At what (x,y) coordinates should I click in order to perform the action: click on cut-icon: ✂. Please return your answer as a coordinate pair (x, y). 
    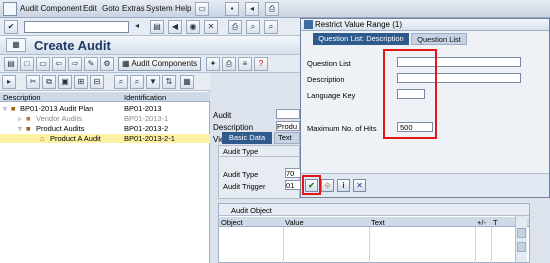
    Looking at the image, I should click on (33, 82).